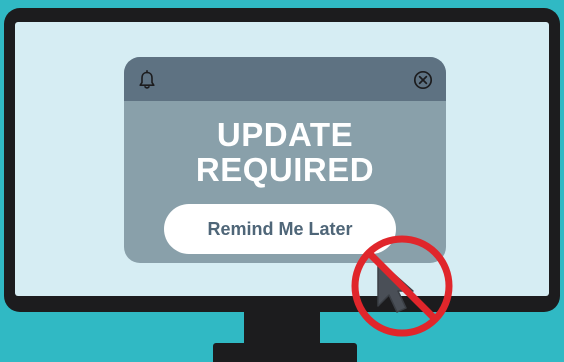 The image size is (564, 362). What do you see at coordinates (402, 286) in the screenshot?
I see `prohibited-cursor-icon` at bounding box center [402, 286].